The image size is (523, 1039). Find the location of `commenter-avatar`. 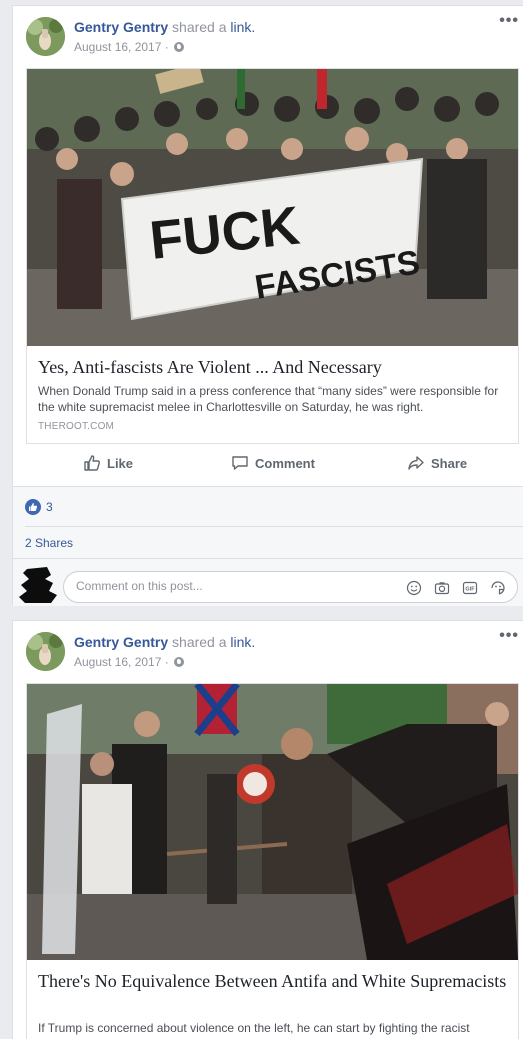

commenter-avatar is located at coordinates (40, 585).